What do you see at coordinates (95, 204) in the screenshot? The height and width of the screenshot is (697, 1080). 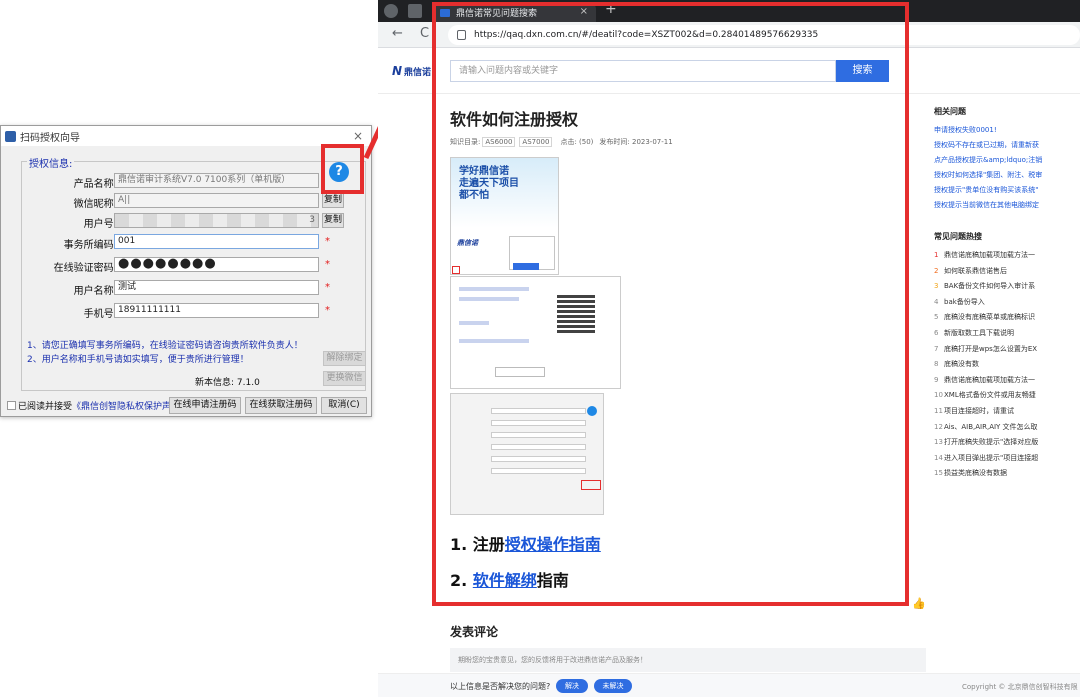 I see `wechat-nickname-label: 微信昵称:` at bounding box center [95, 204].